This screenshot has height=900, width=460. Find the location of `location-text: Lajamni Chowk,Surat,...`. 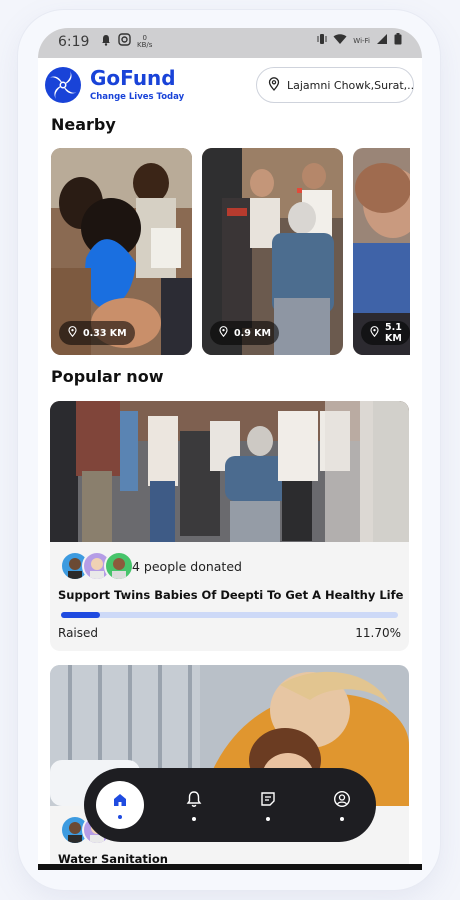

location-text: Lajamni Chowk,Surat,... is located at coordinates (350, 85).